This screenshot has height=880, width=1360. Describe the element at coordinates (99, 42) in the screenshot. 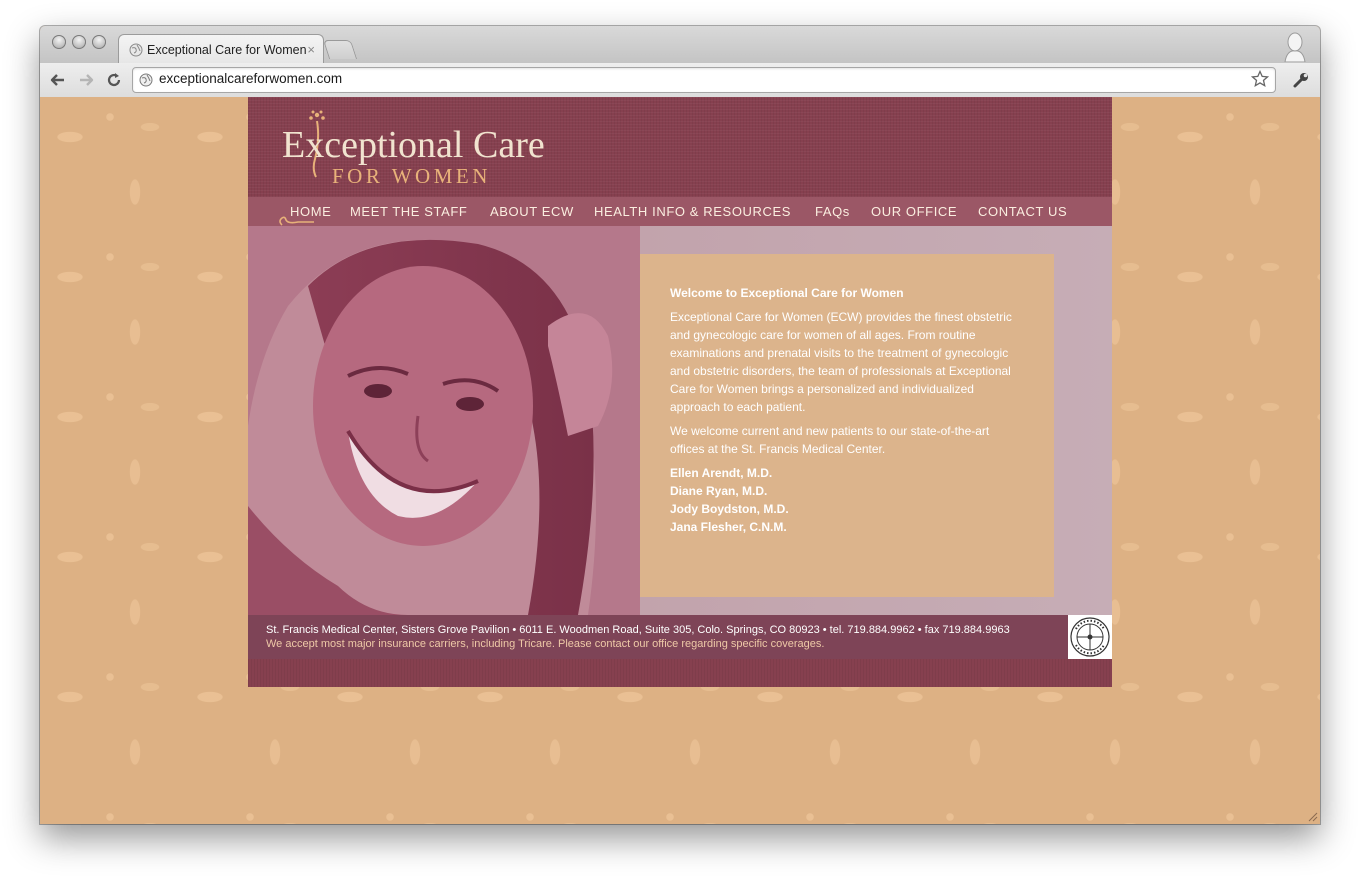

I see `zoom-window-button` at that location.